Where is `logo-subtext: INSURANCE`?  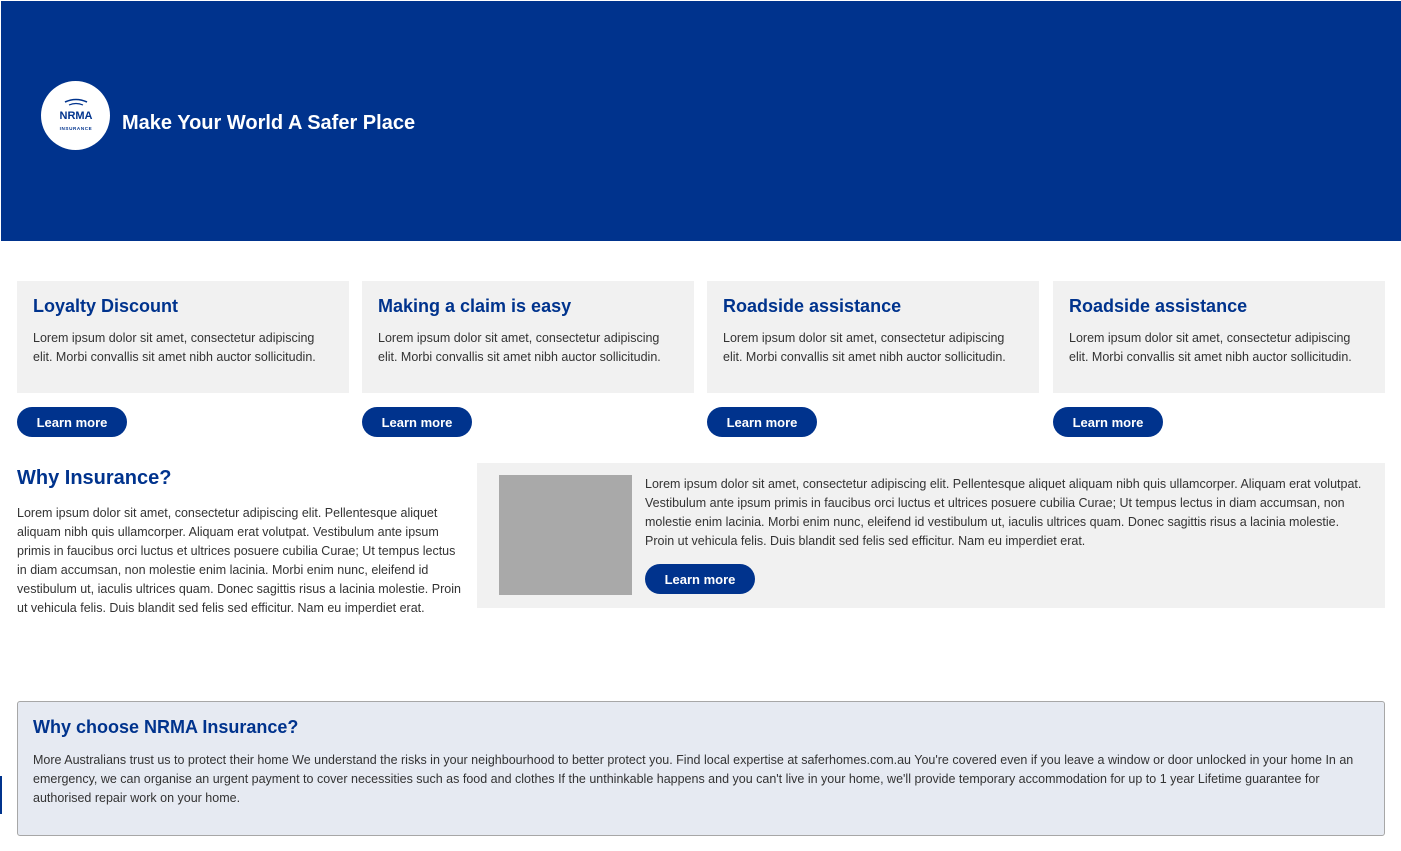
logo-subtext: INSURANCE is located at coordinates (75, 128).